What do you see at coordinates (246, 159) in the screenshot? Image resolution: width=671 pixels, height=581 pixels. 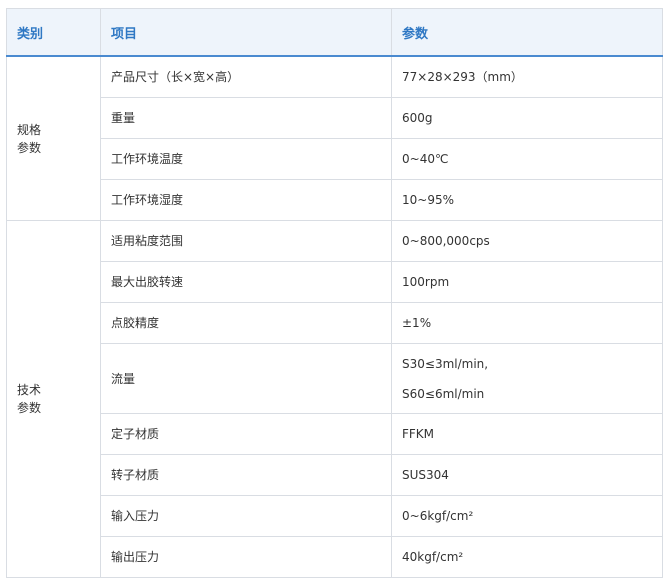 I see `item-cell: 工作环境温度` at bounding box center [246, 159].